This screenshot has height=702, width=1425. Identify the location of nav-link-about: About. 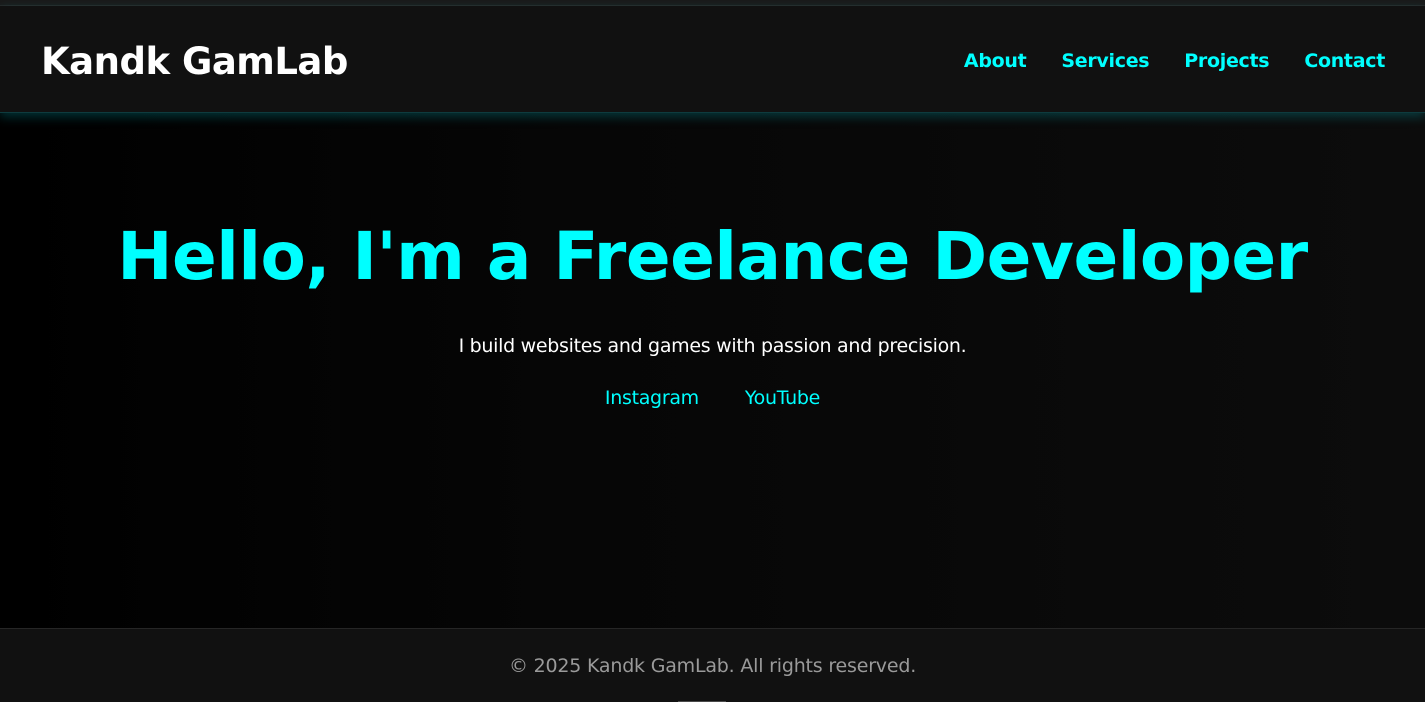
(995, 61).